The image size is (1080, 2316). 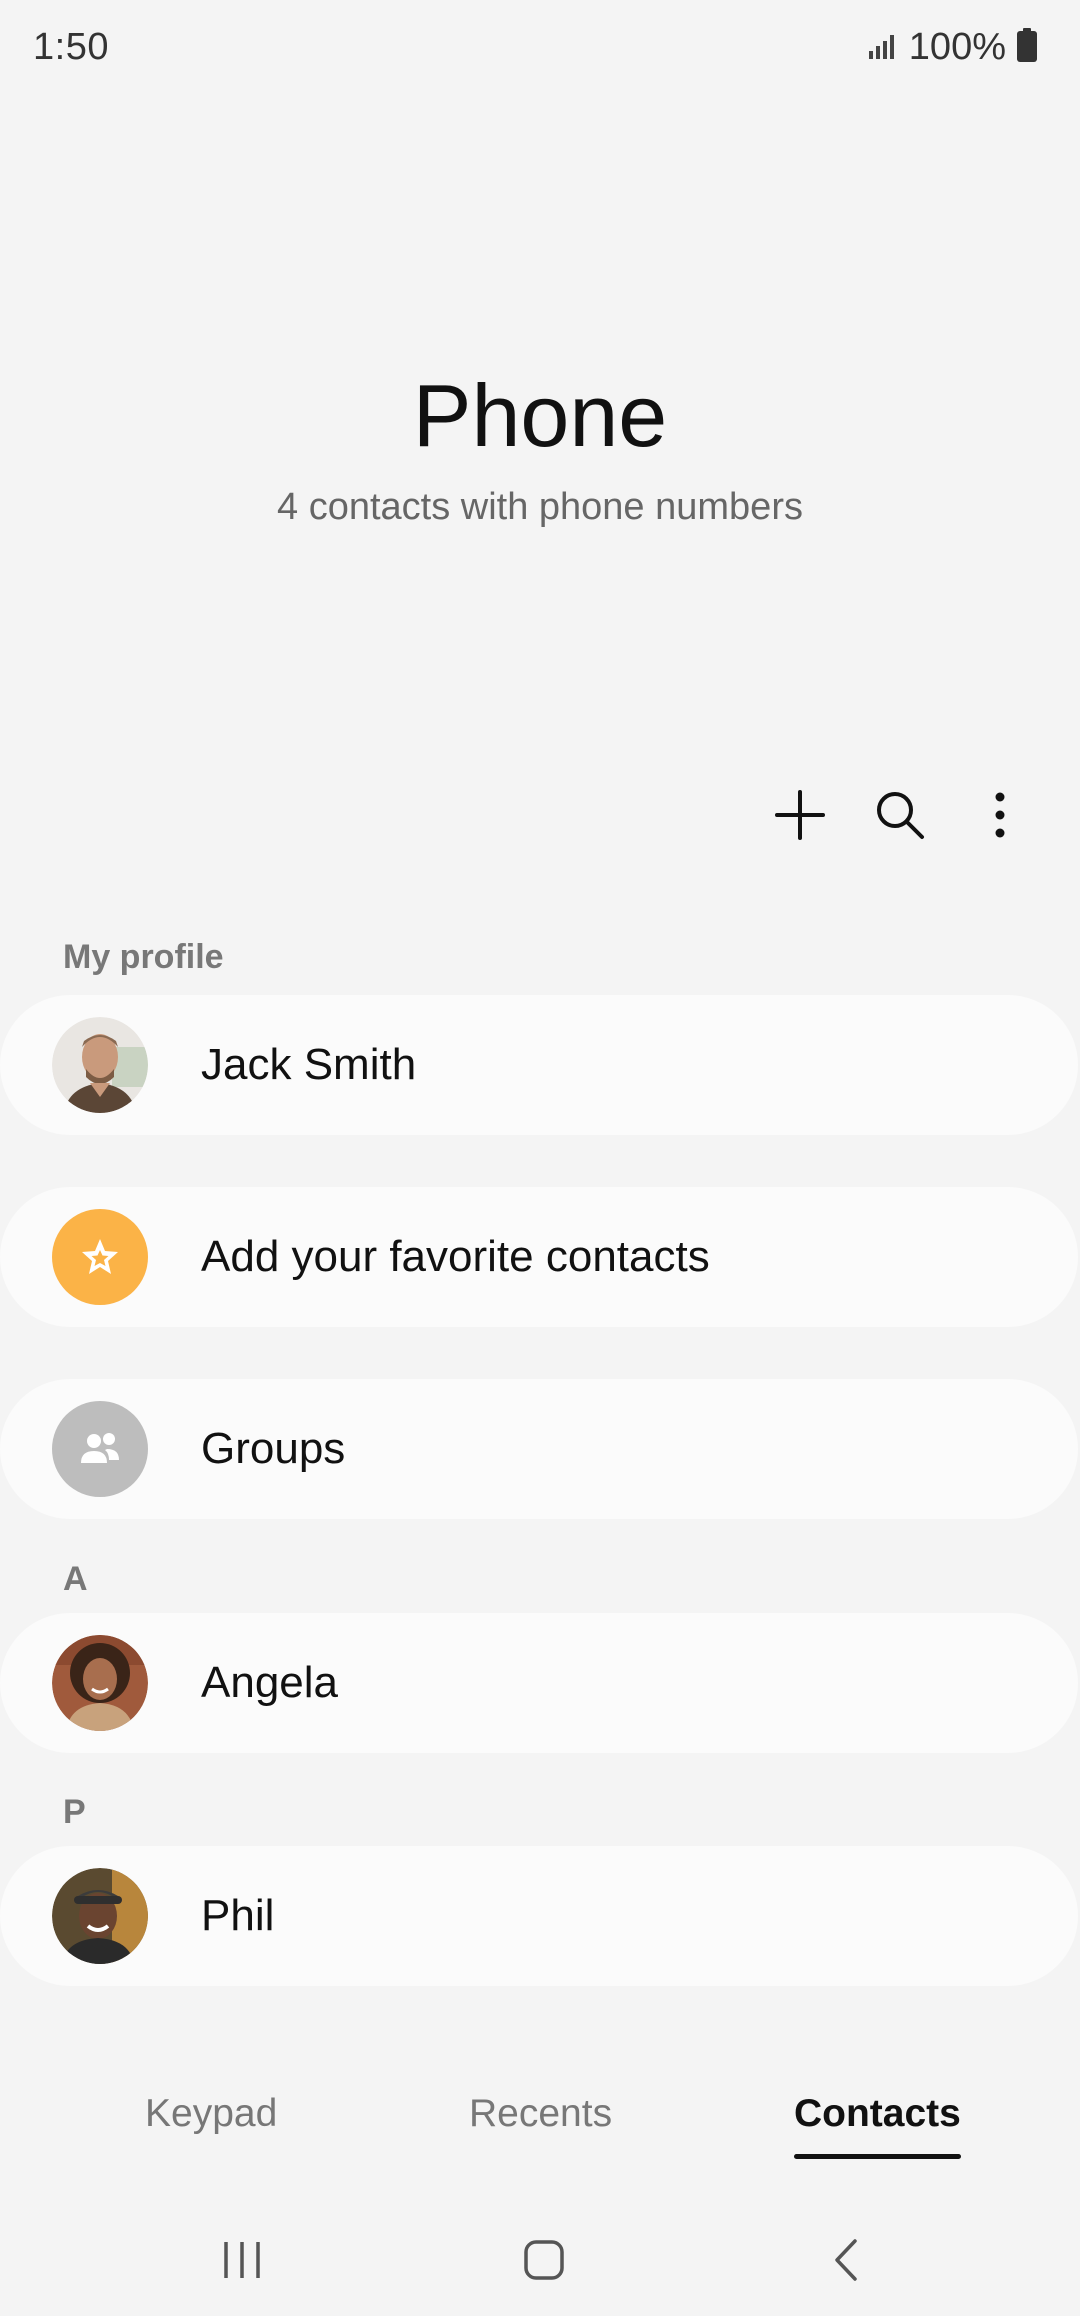 I want to click on section-label-my-profile: My profile, so click(x=143, y=957).